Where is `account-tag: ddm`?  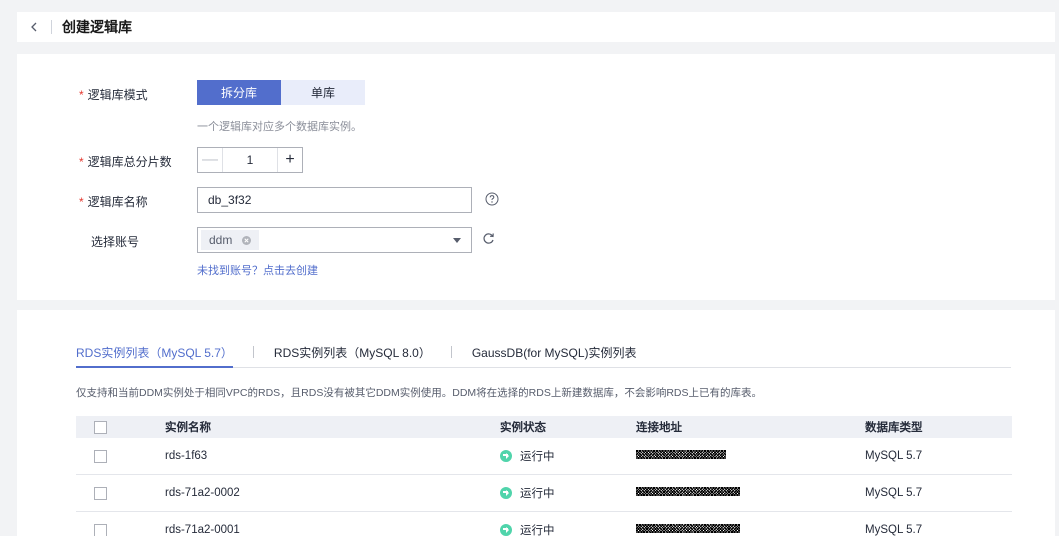 account-tag: ddm is located at coordinates (230, 240).